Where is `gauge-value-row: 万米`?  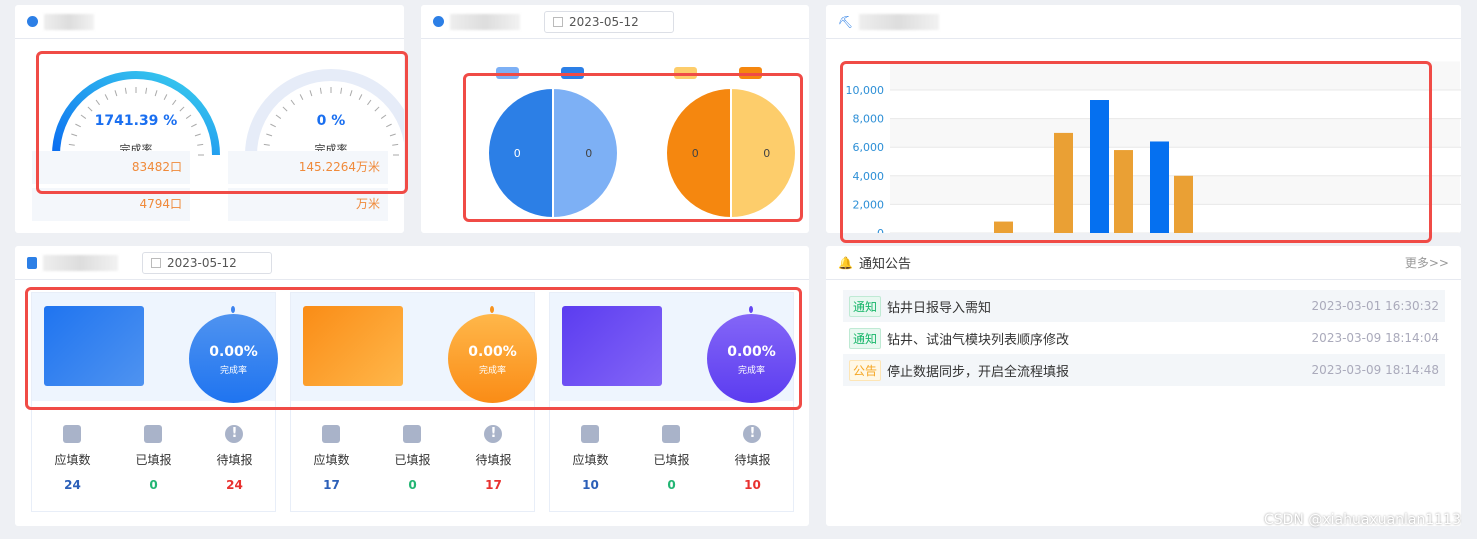 gauge-value-row: 万米 is located at coordinates (308, 204).